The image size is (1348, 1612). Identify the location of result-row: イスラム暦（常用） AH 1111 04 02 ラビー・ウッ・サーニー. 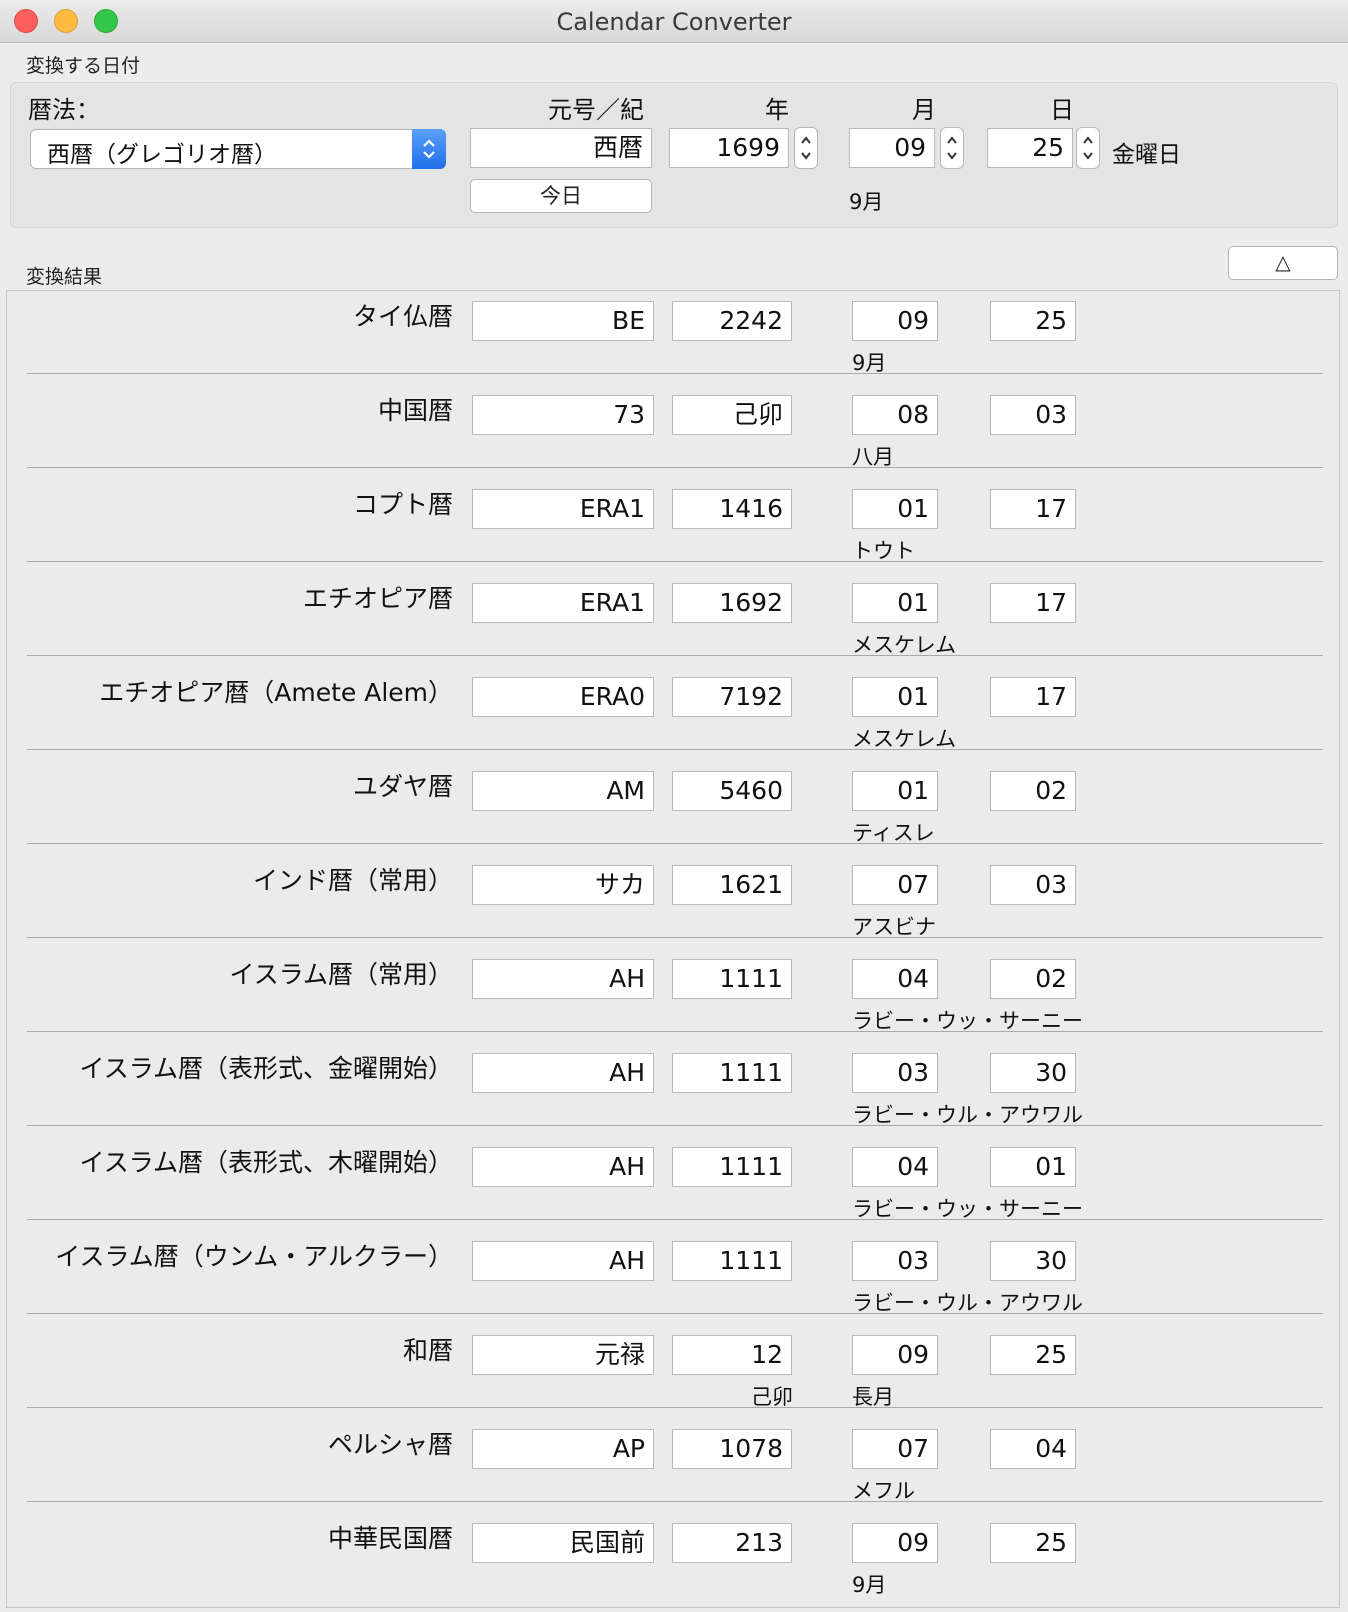
(674, 996).